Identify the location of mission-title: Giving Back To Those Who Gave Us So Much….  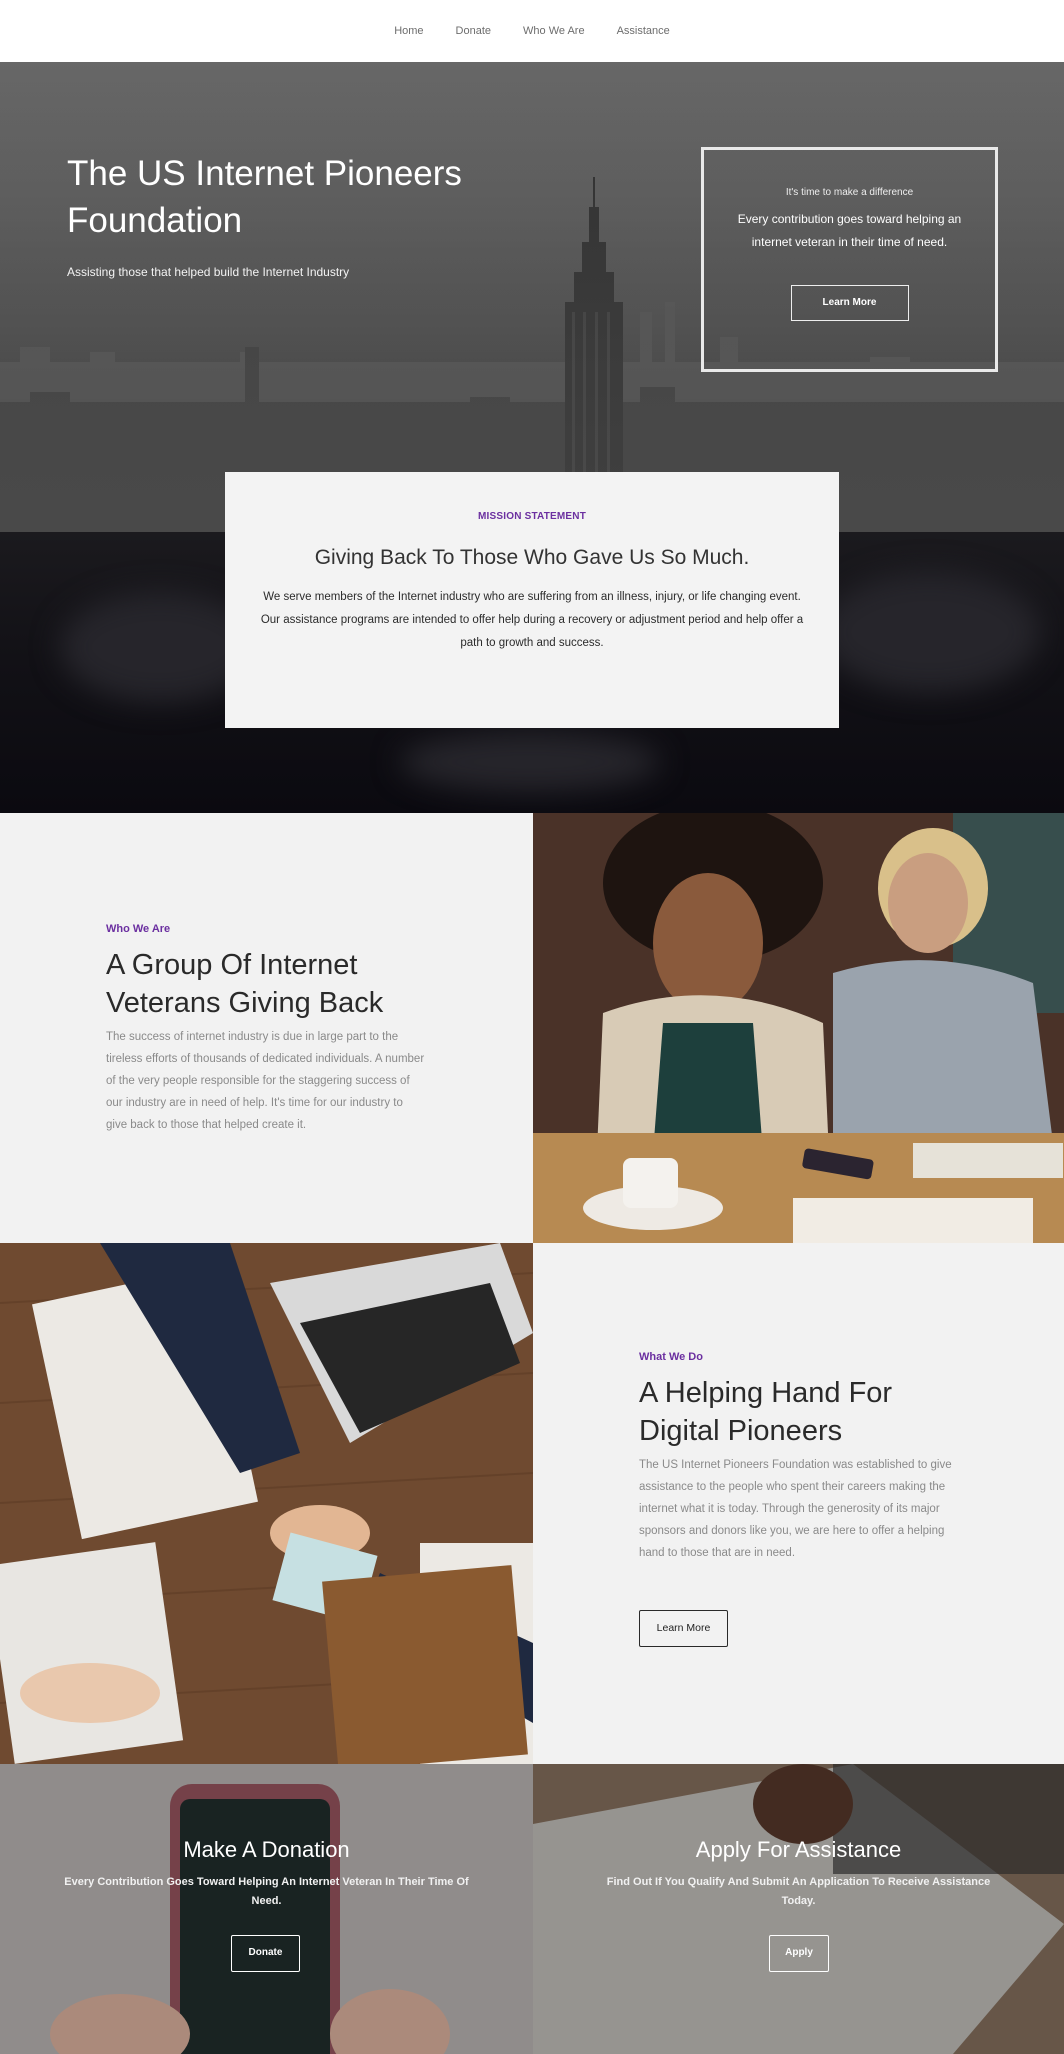
(532, 557).